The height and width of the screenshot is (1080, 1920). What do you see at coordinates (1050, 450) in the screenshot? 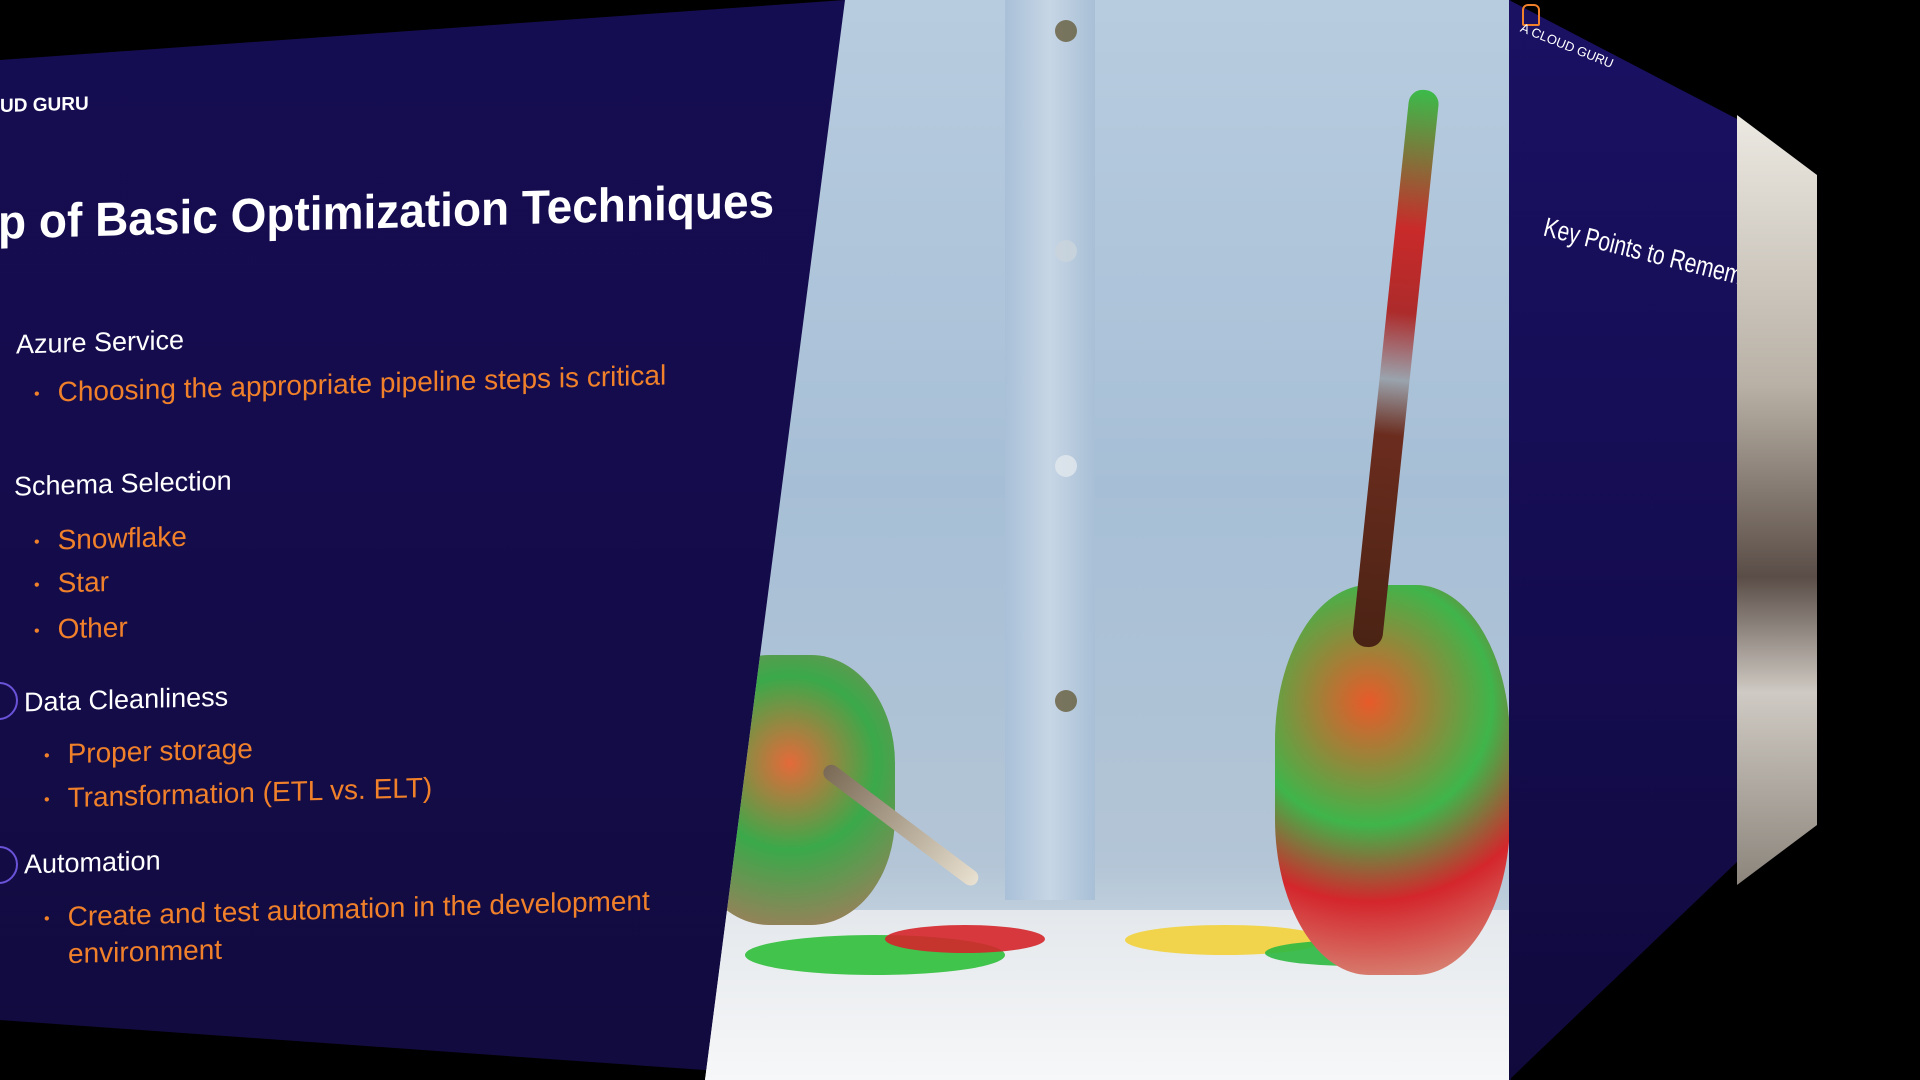
I see `shirt-placket` at bounding box center [1050, 450].